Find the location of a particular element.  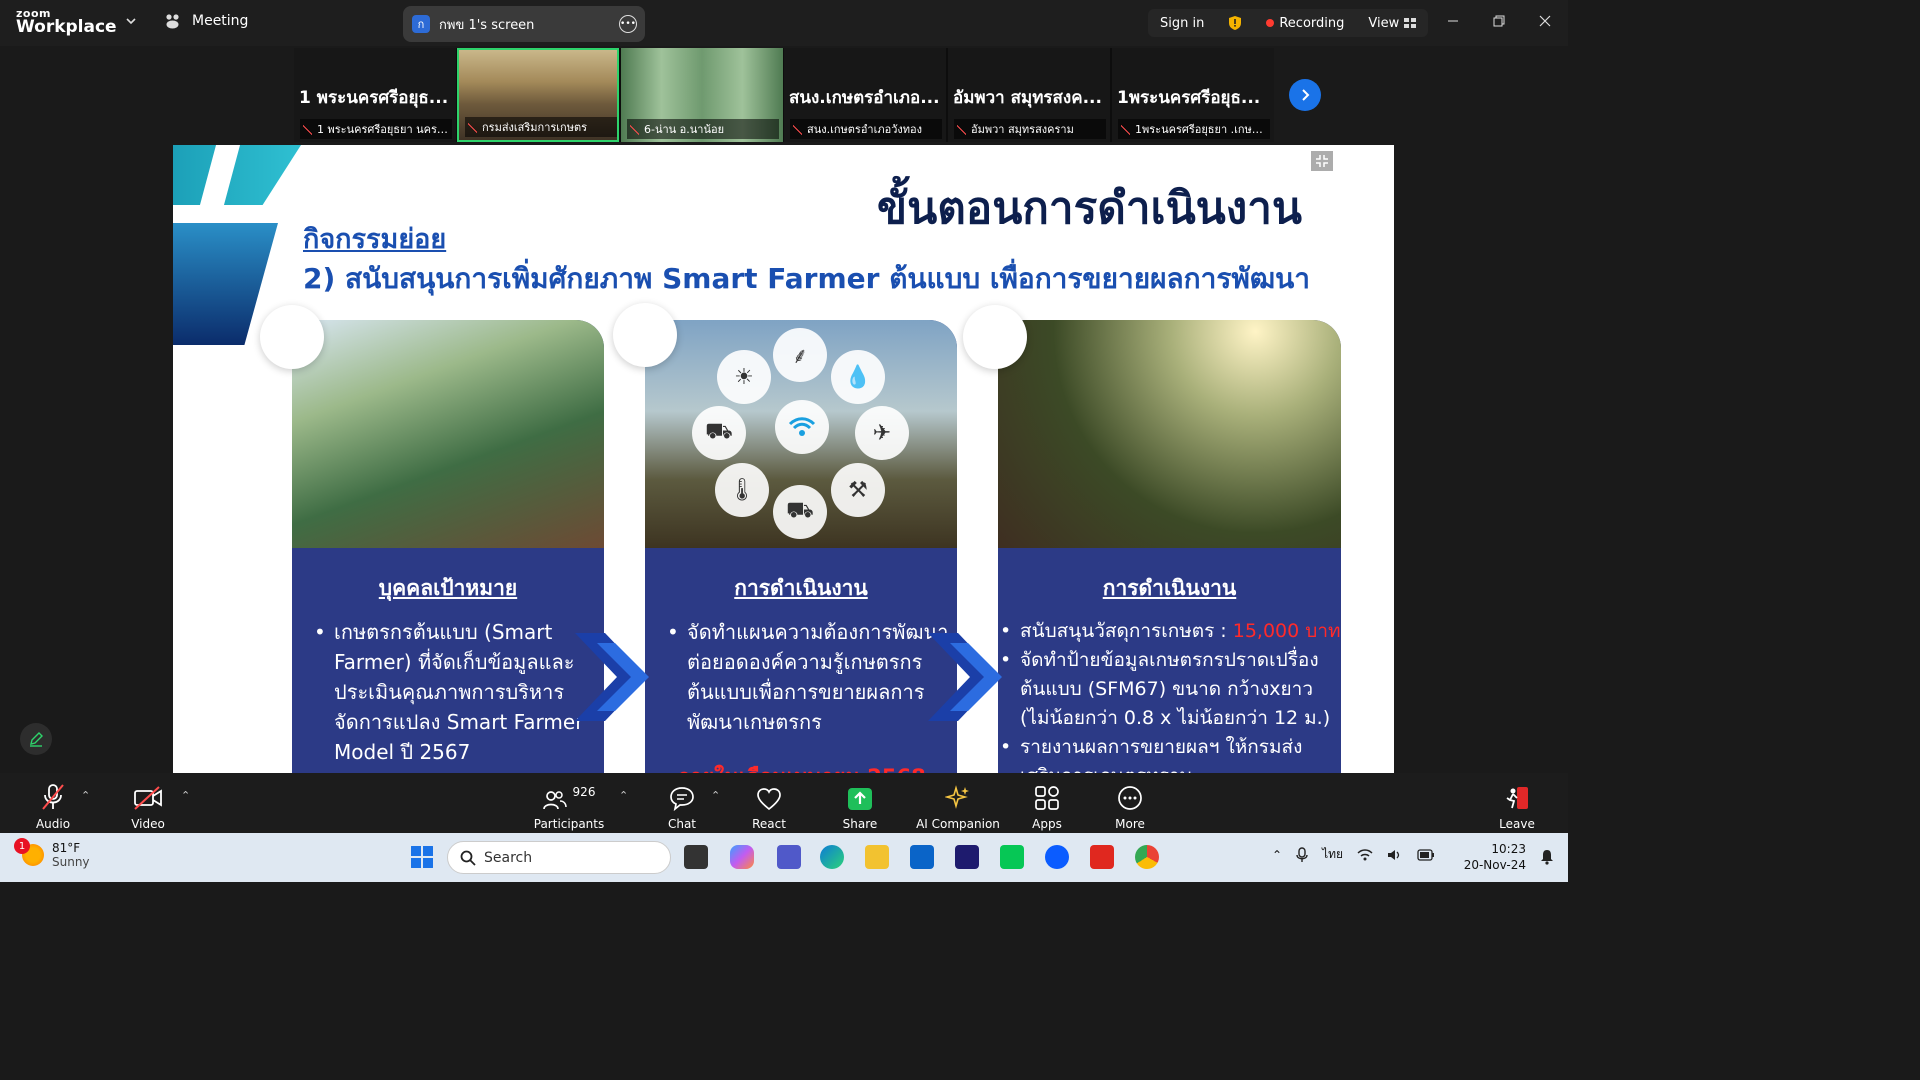

taskbar-search-input: Search is located at coordinates (559, 857).